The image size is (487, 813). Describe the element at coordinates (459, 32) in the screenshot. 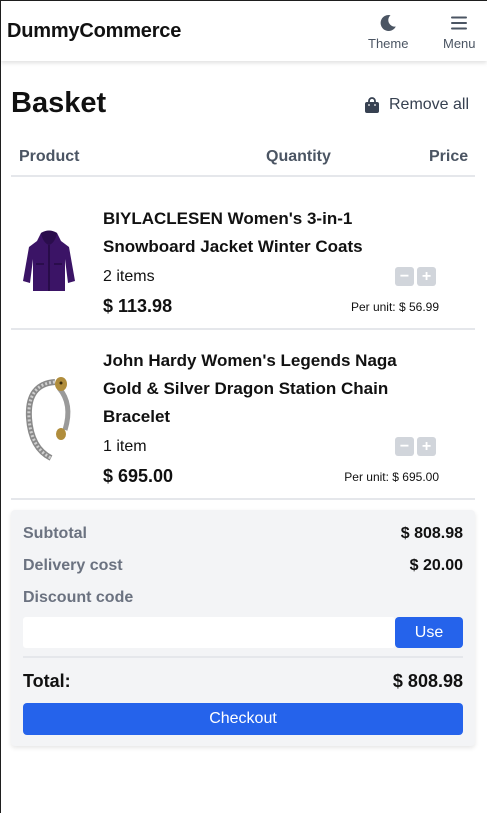

I see `menu-button: Menu` at that location.